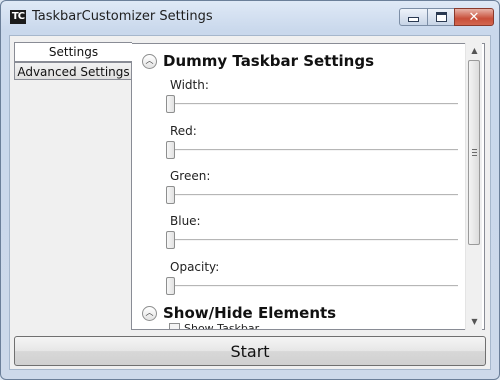 The width and height of the screenshot is (500, 380). I want to click on maximize-button, so click(441, 17).